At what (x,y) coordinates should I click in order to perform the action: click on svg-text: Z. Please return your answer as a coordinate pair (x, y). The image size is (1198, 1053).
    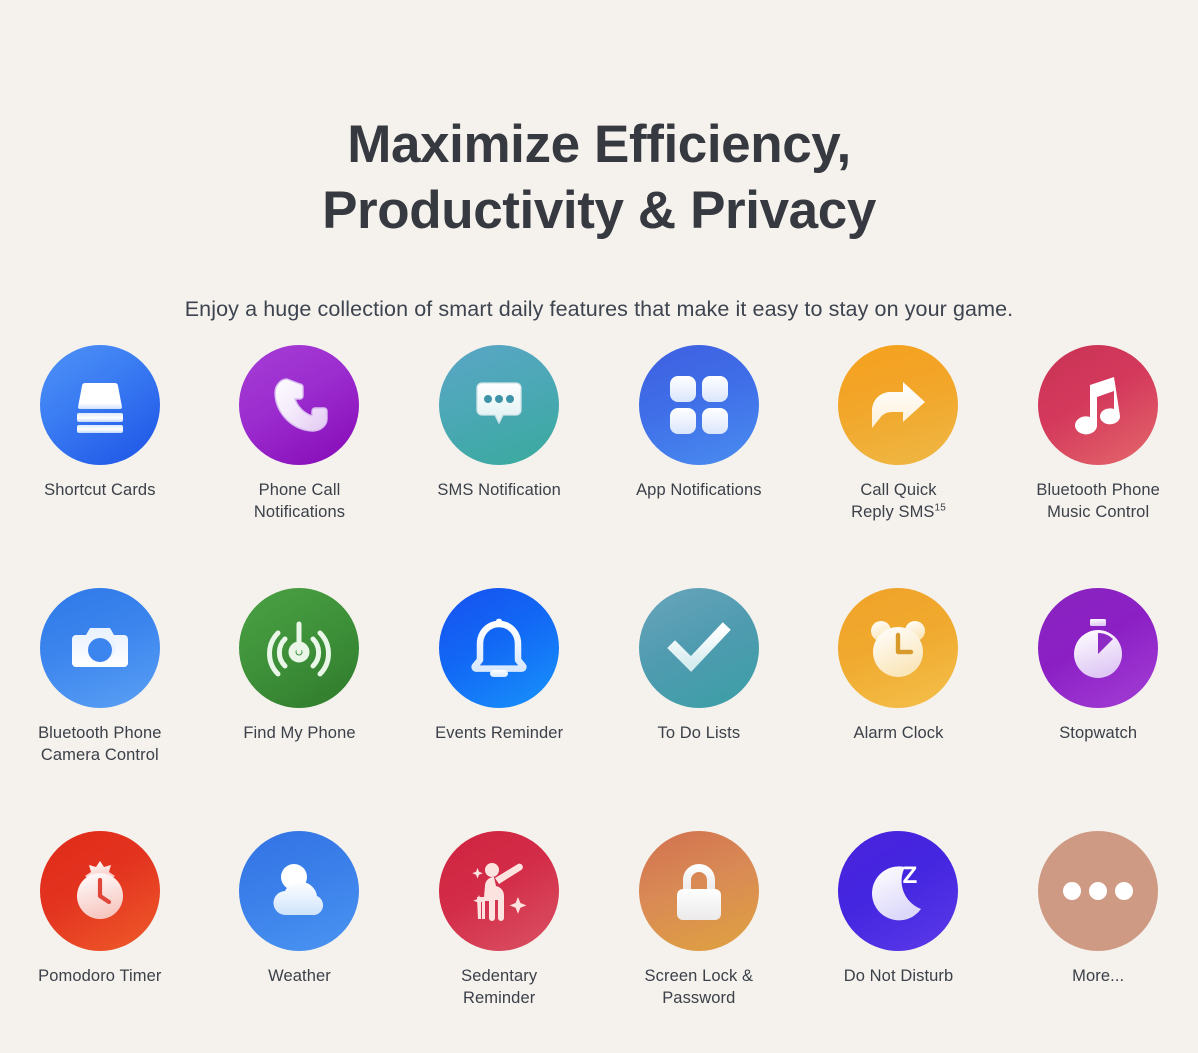
    Looking at the image, I should click on (910, 875).